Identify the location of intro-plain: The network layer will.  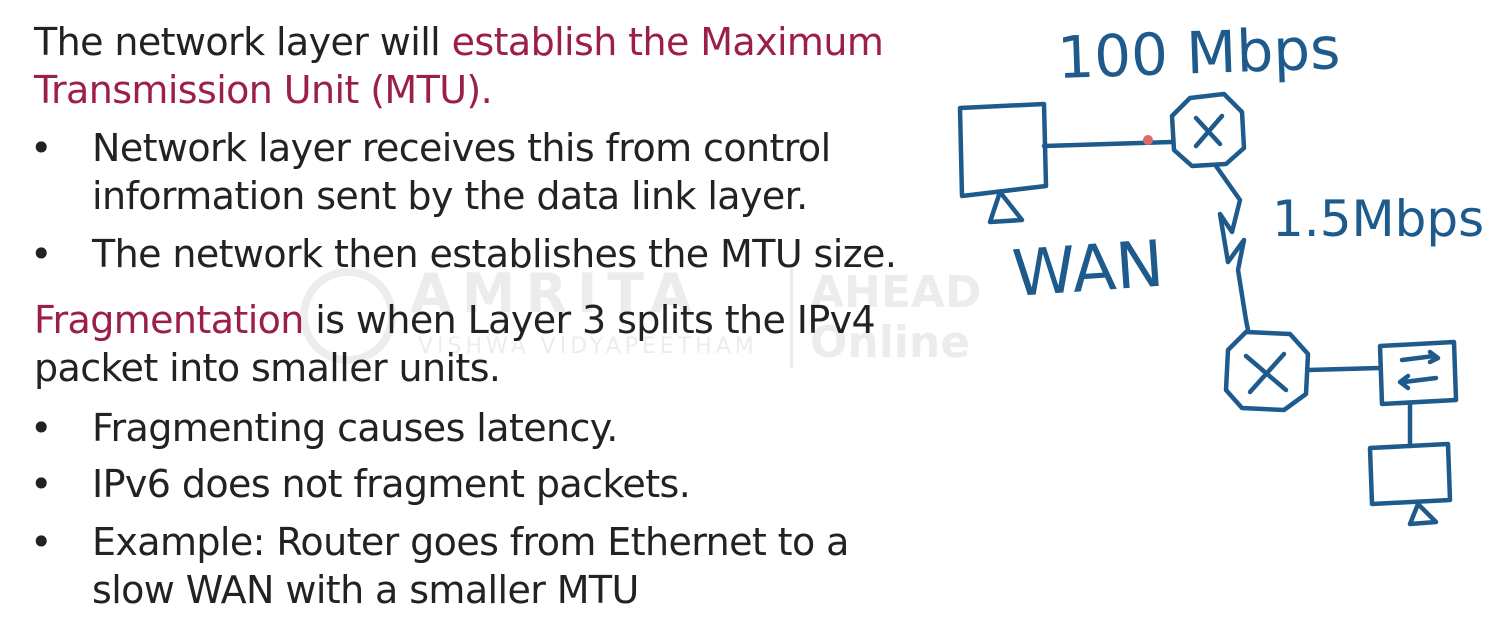
(243, 42).